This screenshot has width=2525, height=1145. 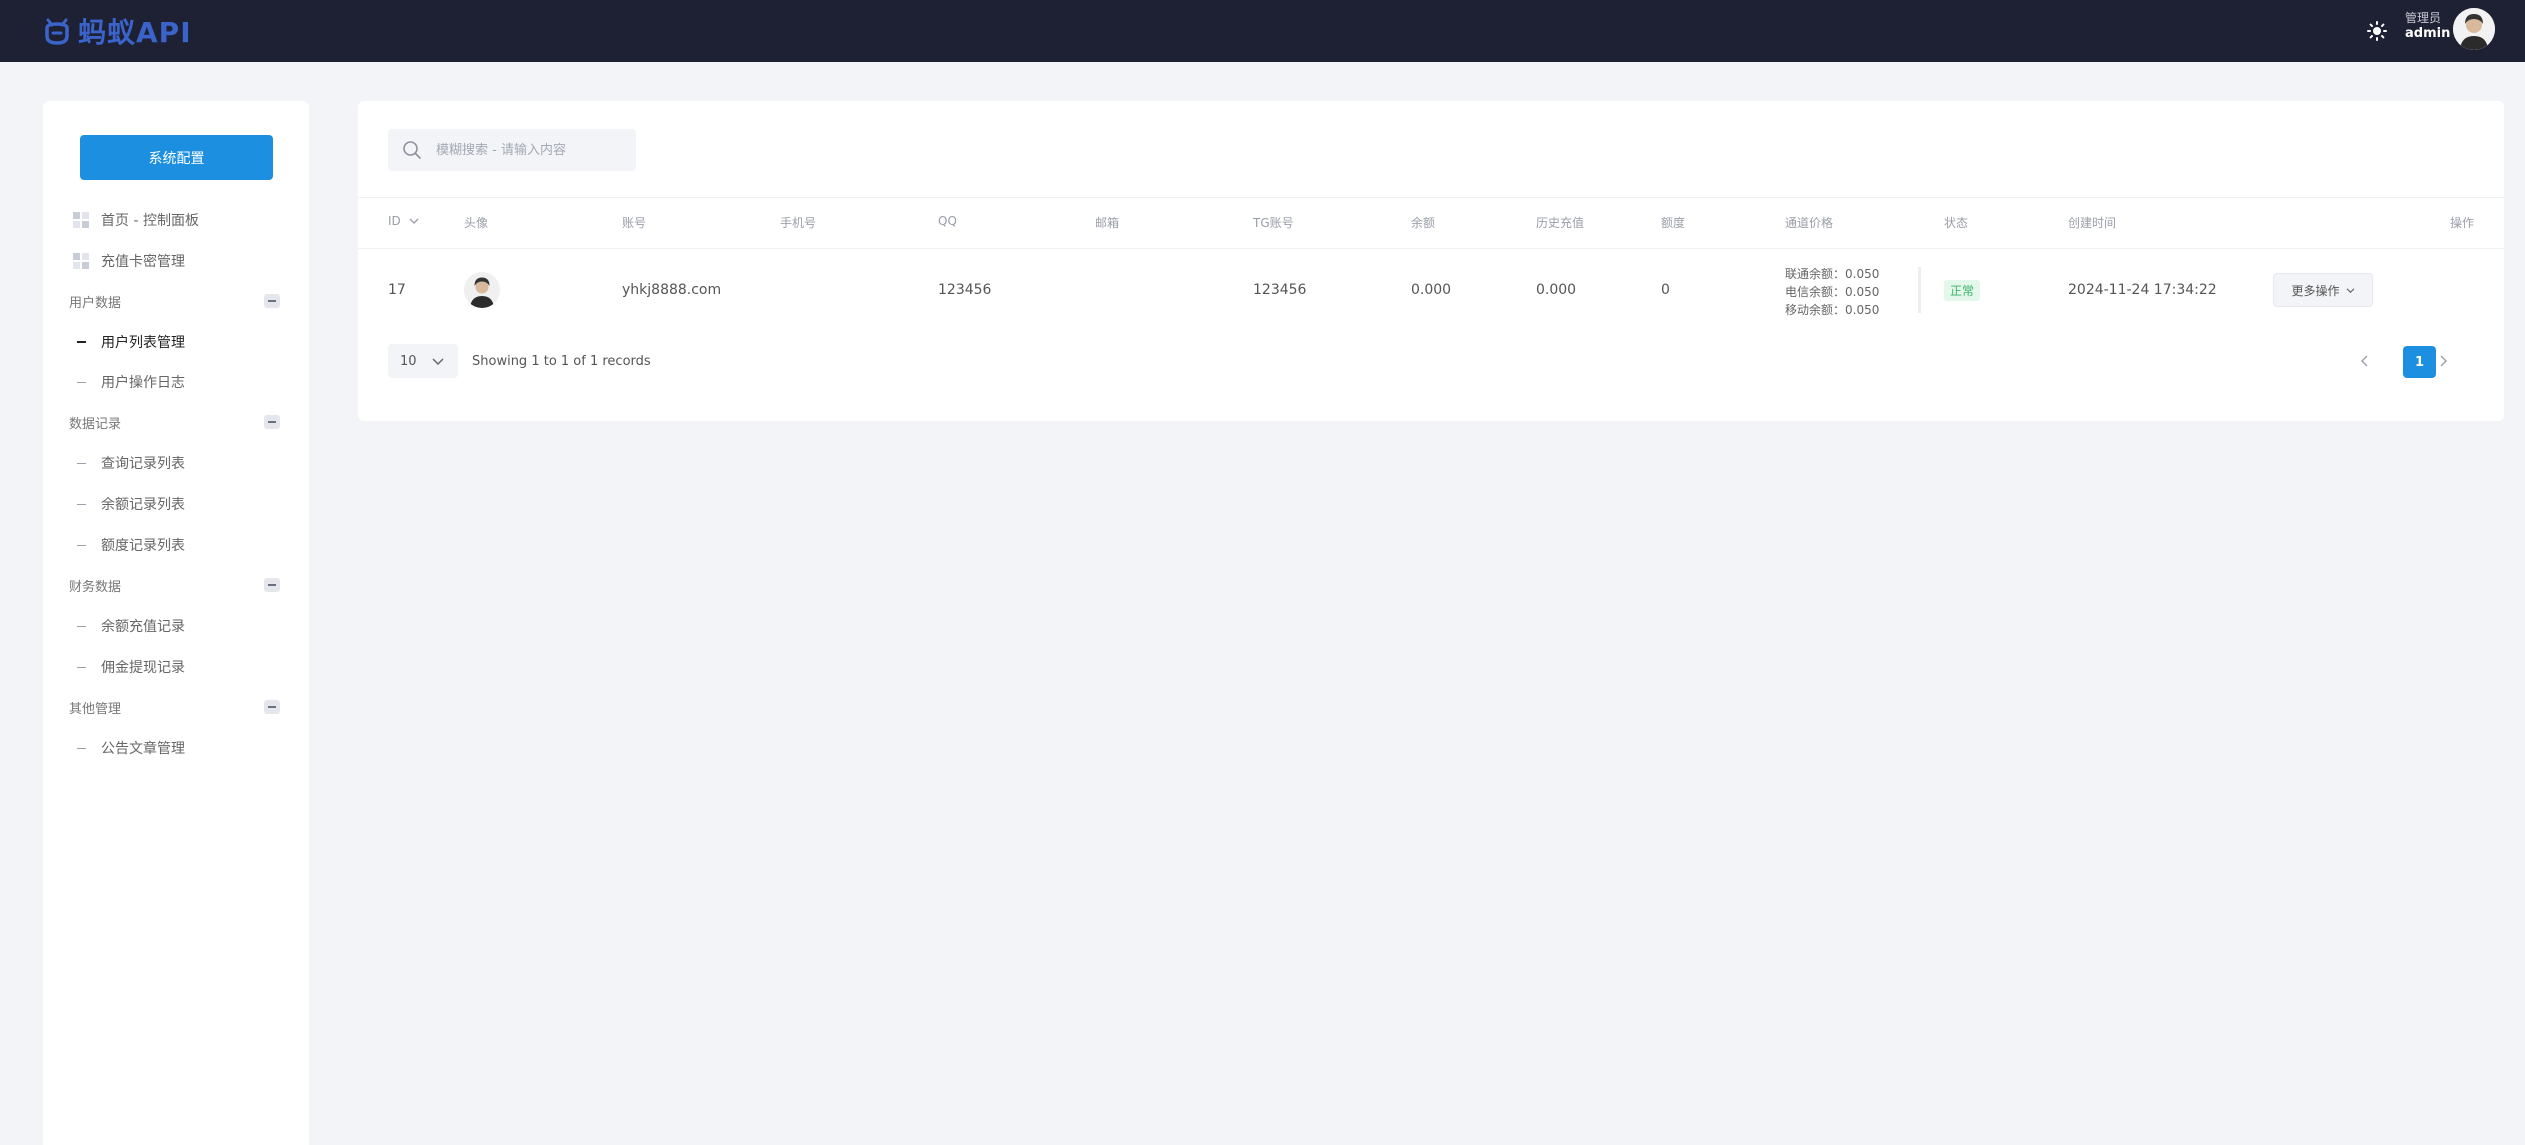 What do you see at coordinates (423, 361) in the screenshot?
I see `page-size-select: 10` at bounding box center [423, 361].